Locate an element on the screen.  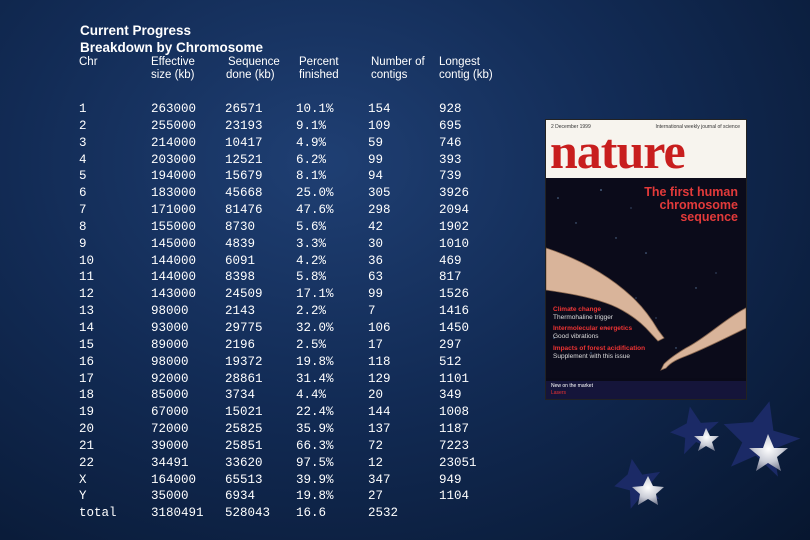
cell-chr: 17 is located at coordinates (87, 378).